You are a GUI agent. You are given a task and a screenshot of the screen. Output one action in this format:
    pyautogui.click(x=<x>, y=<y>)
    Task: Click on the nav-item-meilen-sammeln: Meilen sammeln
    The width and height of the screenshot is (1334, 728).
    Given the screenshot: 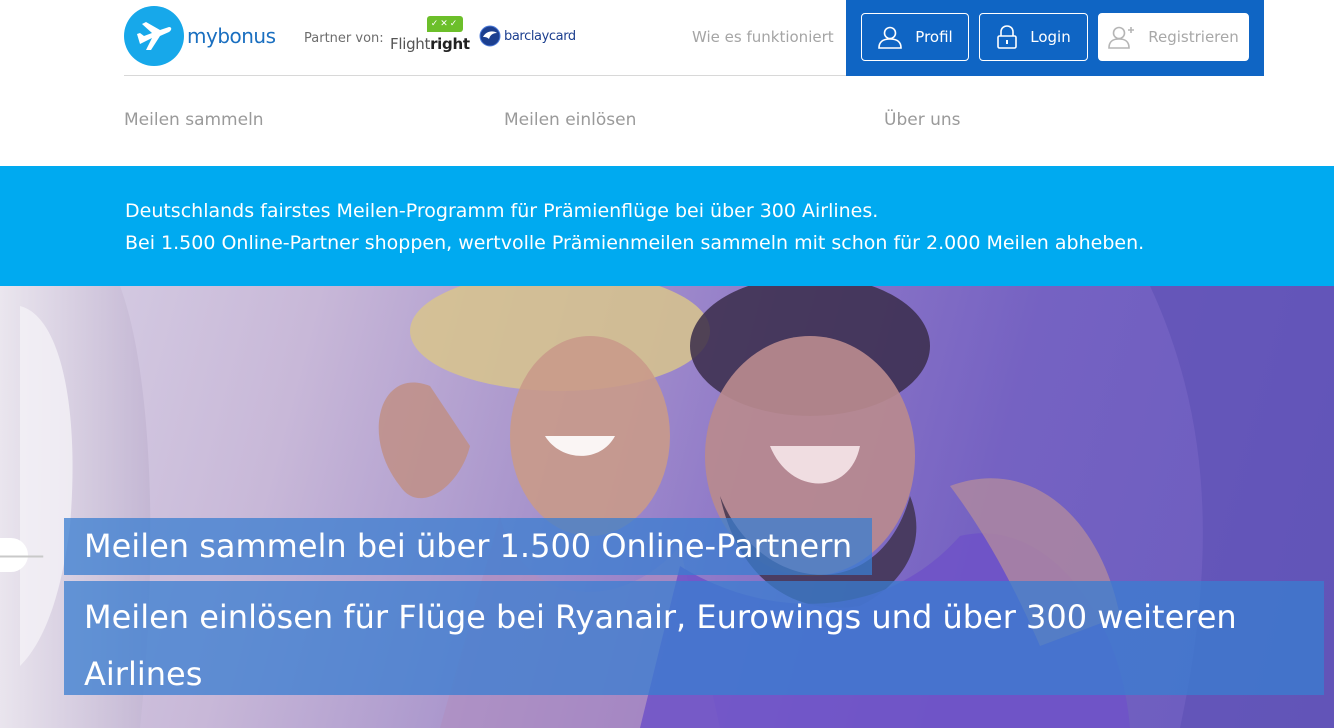 What is the action you would take?
    pyautogui.click(x=194, y=120)
    